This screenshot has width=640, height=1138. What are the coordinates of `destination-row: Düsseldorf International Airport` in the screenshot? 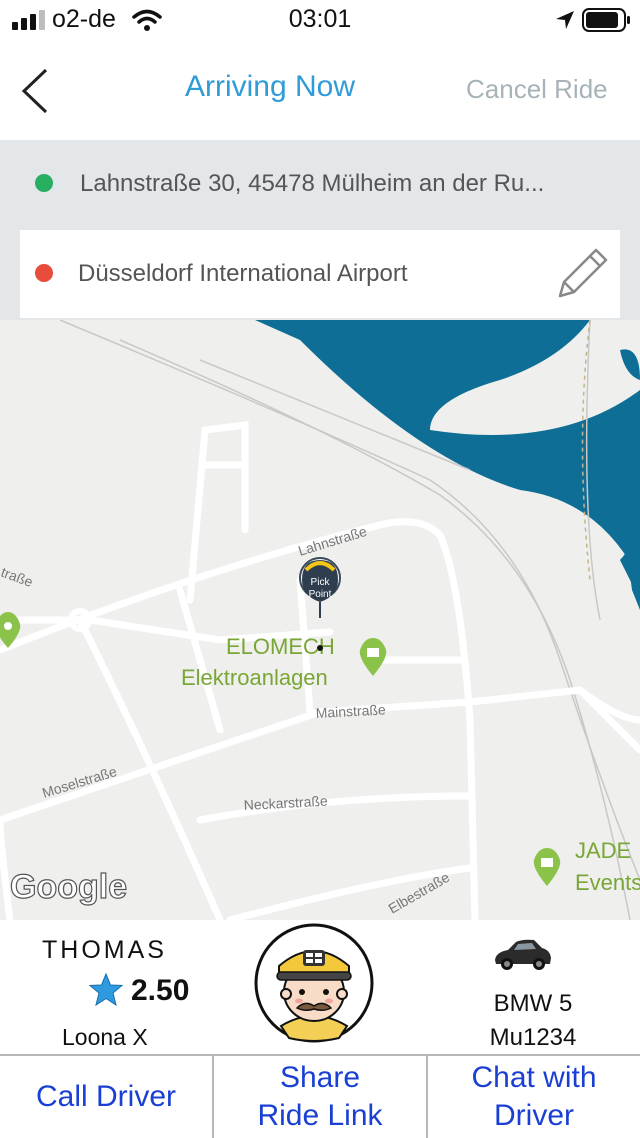 It's located at (320, 274).